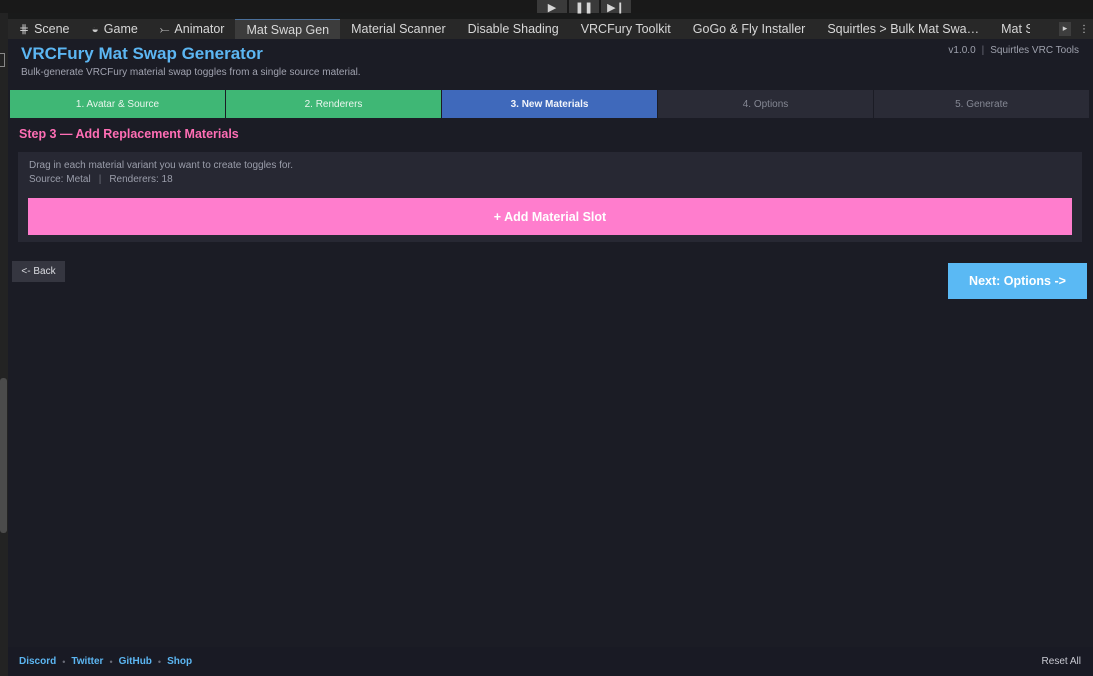  I want to click on tab-label: Scene, so click(52, 29).